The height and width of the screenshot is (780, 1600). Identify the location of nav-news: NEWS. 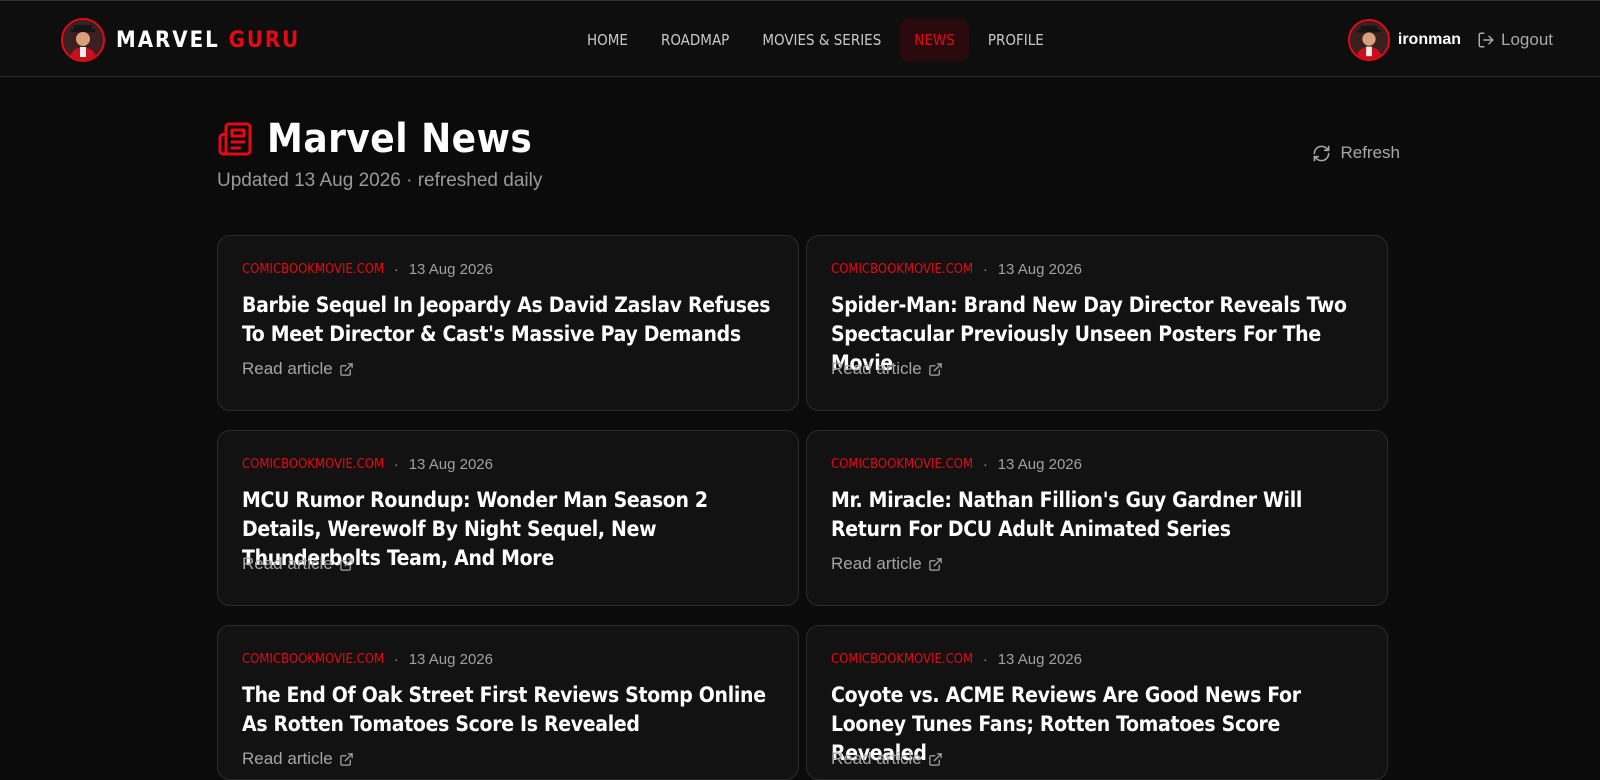
(934, 40).